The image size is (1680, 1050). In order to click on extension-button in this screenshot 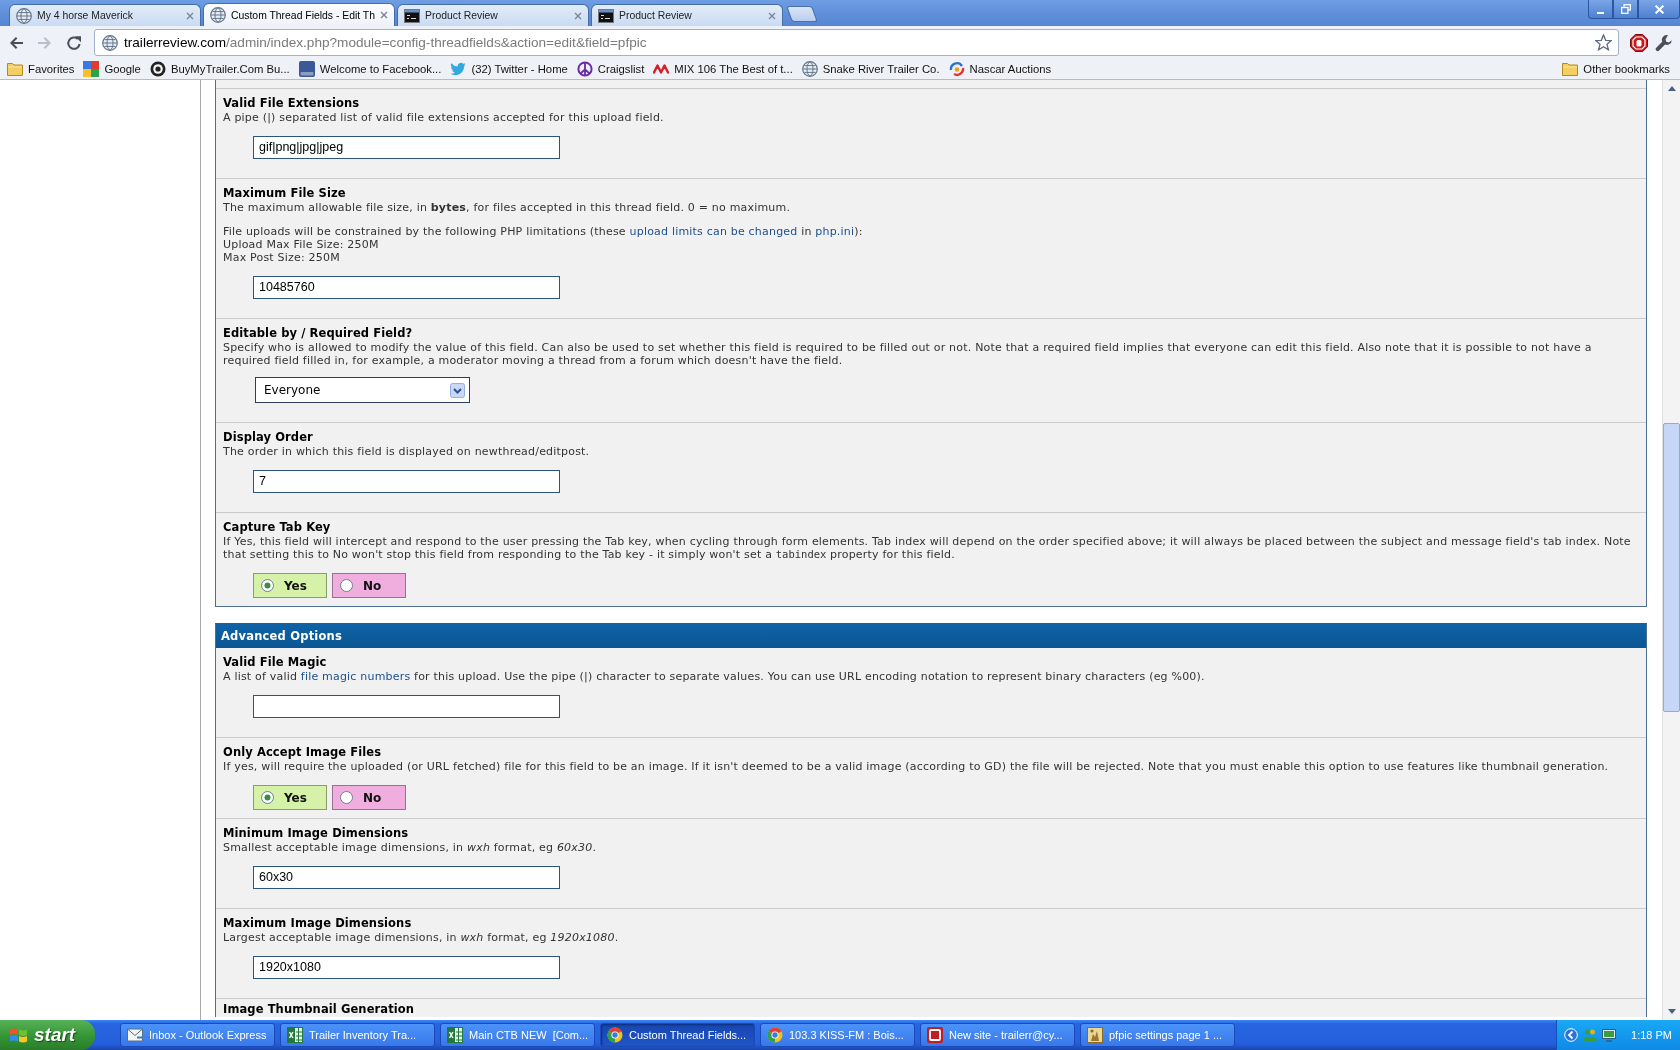, I will do `click(1639, 42)`.